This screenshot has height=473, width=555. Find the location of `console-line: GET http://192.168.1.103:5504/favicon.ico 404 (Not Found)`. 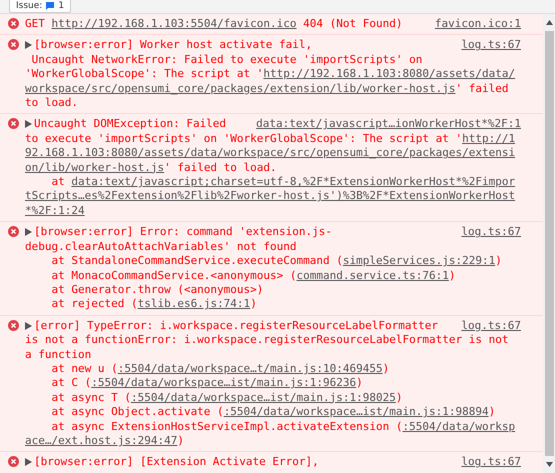

console-line: GET http://192.168.1.103:5504/favicon.ico 404 (Not Found) is located at coordinates (214, 24).